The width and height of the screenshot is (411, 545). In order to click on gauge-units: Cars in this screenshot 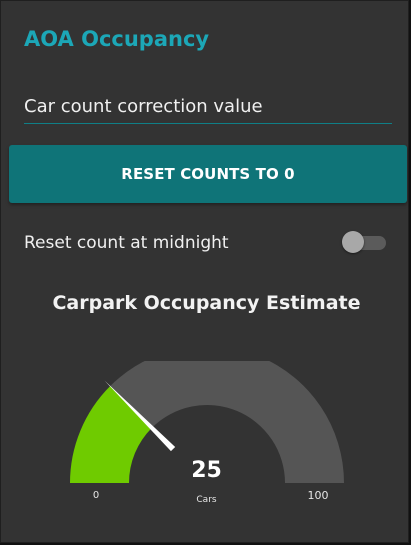, I will do `click(206, 500)`.